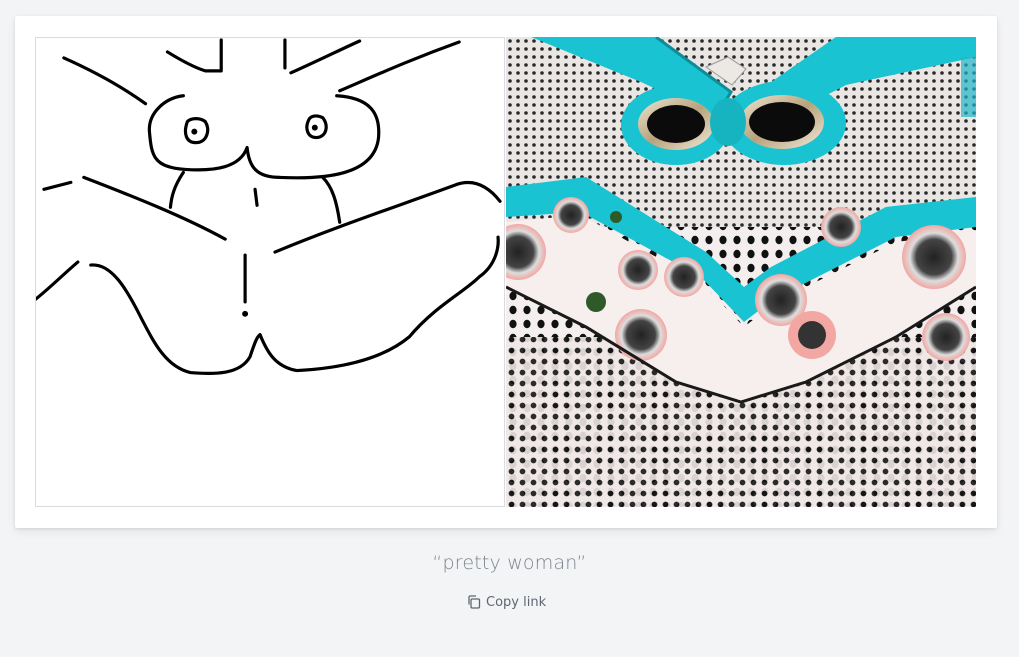 The height and width of the screenshot is (657, 1019). What do you see at coordinates (516, 602) in the screenshot?
I see `copy-link-label: Copy link` at bounding box center [516, 602].